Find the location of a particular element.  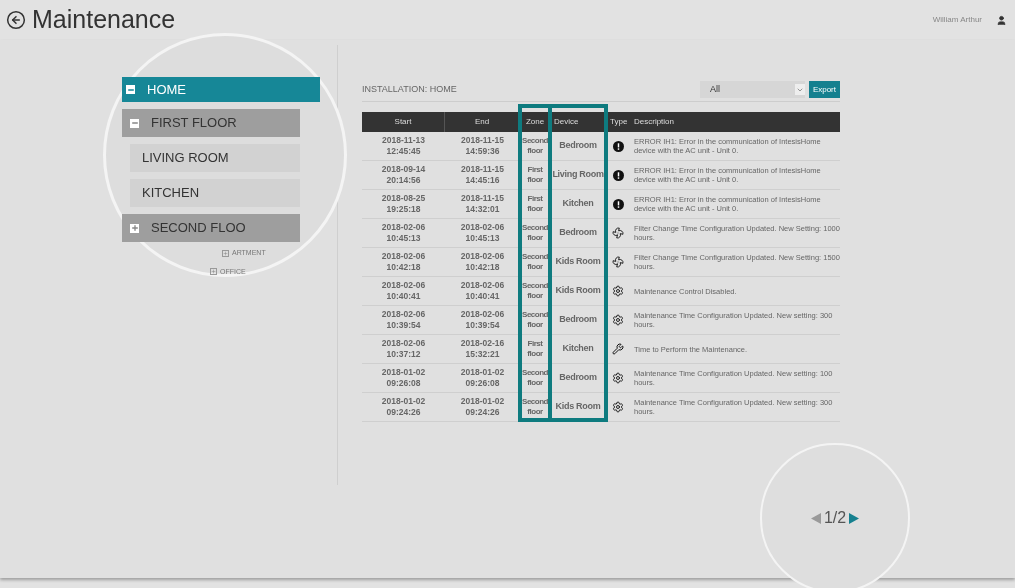

table-cell-text: Living Room is located at coordinates (578, 175).